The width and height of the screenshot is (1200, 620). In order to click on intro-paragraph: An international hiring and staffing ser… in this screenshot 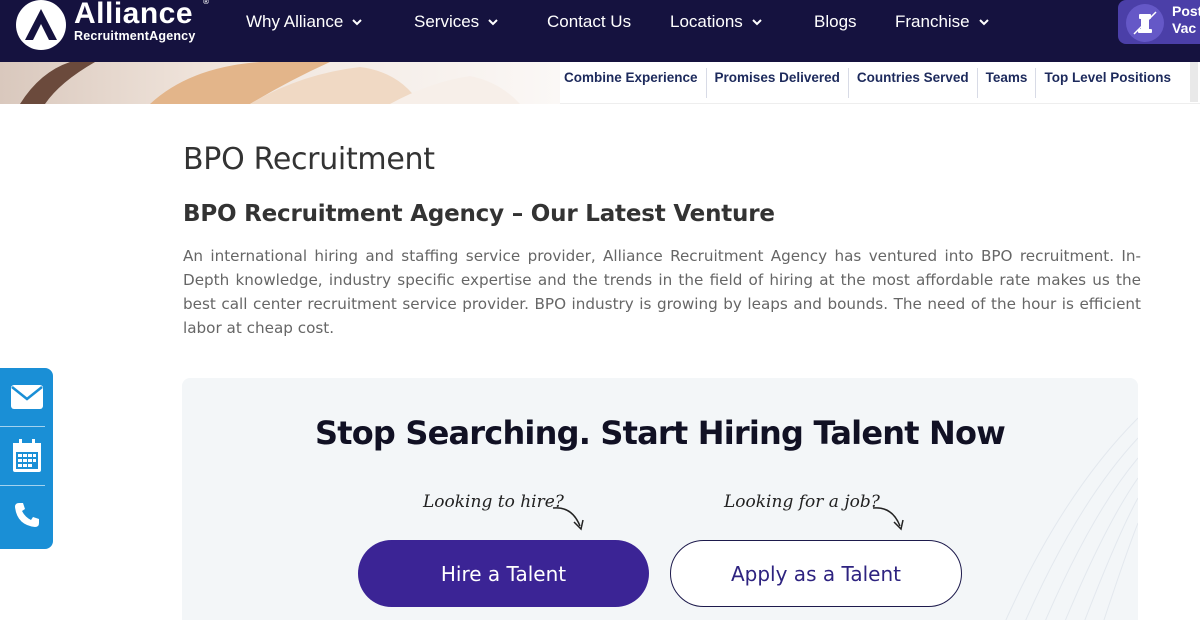, I will do `click(662, 292)`.